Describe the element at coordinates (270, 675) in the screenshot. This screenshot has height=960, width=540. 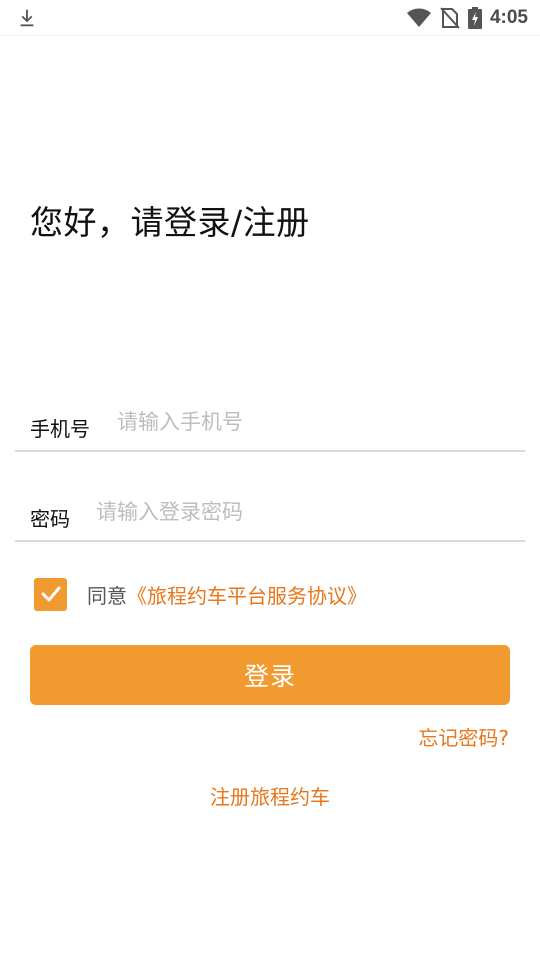
I see `login-button: 登录` at that location.